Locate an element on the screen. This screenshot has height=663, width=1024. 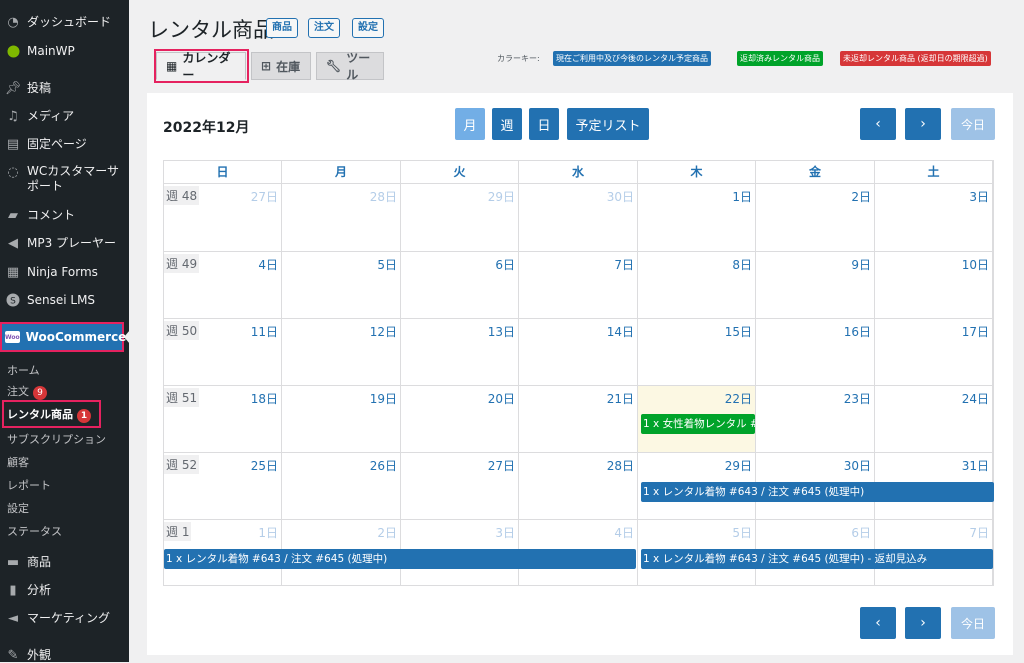
list-view-button: 予定リスト is located at coordinates (608, 124).